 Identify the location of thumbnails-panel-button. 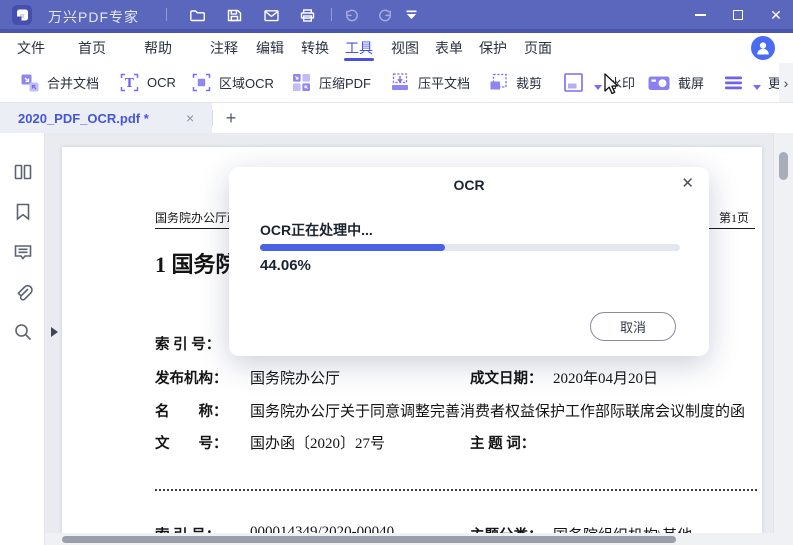
(23, 172).